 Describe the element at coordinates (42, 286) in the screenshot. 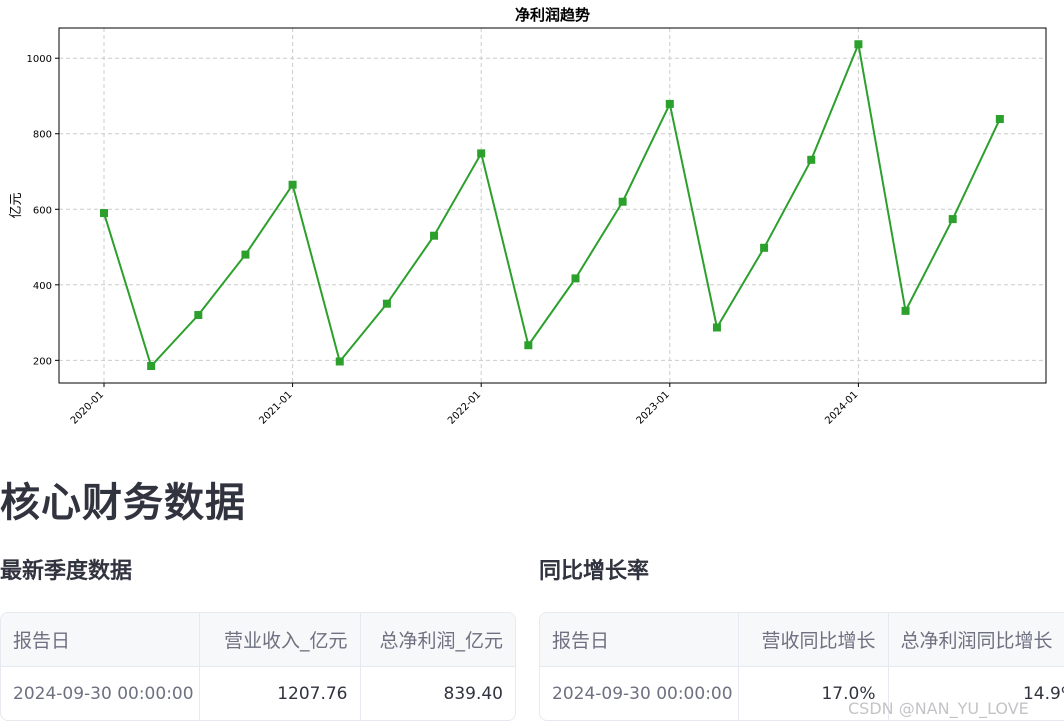

I see `y-tick-label: 400` at that location.